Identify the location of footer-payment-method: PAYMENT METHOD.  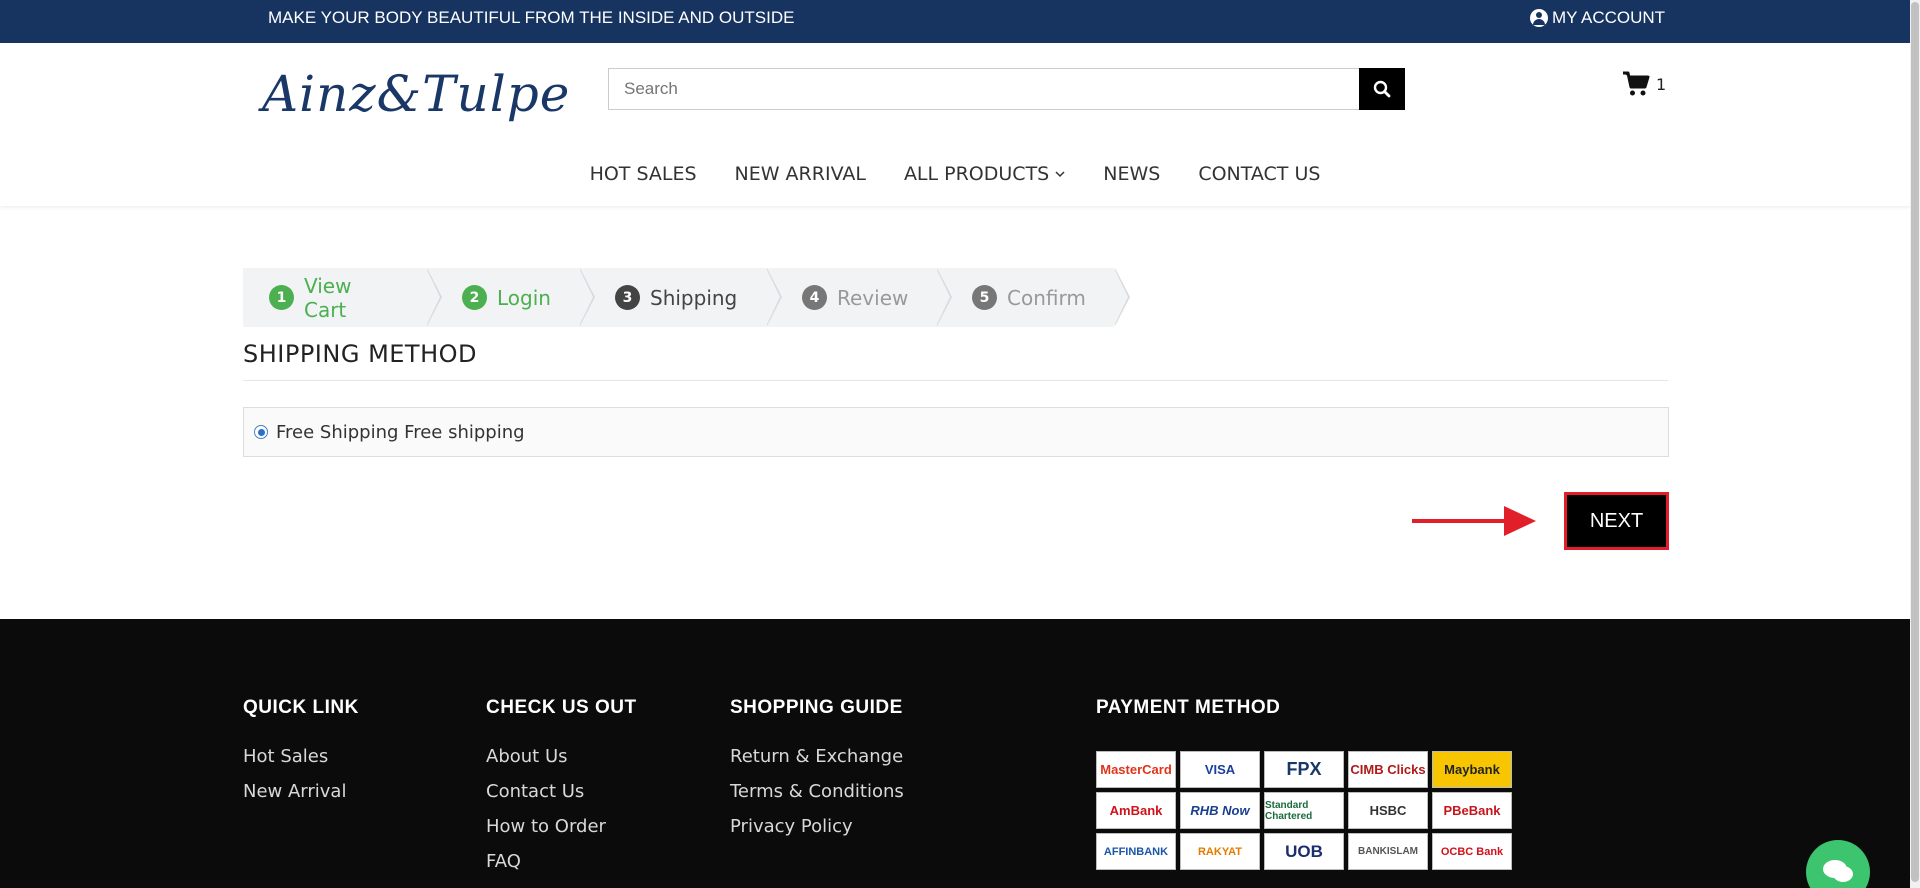
(1188, 718).